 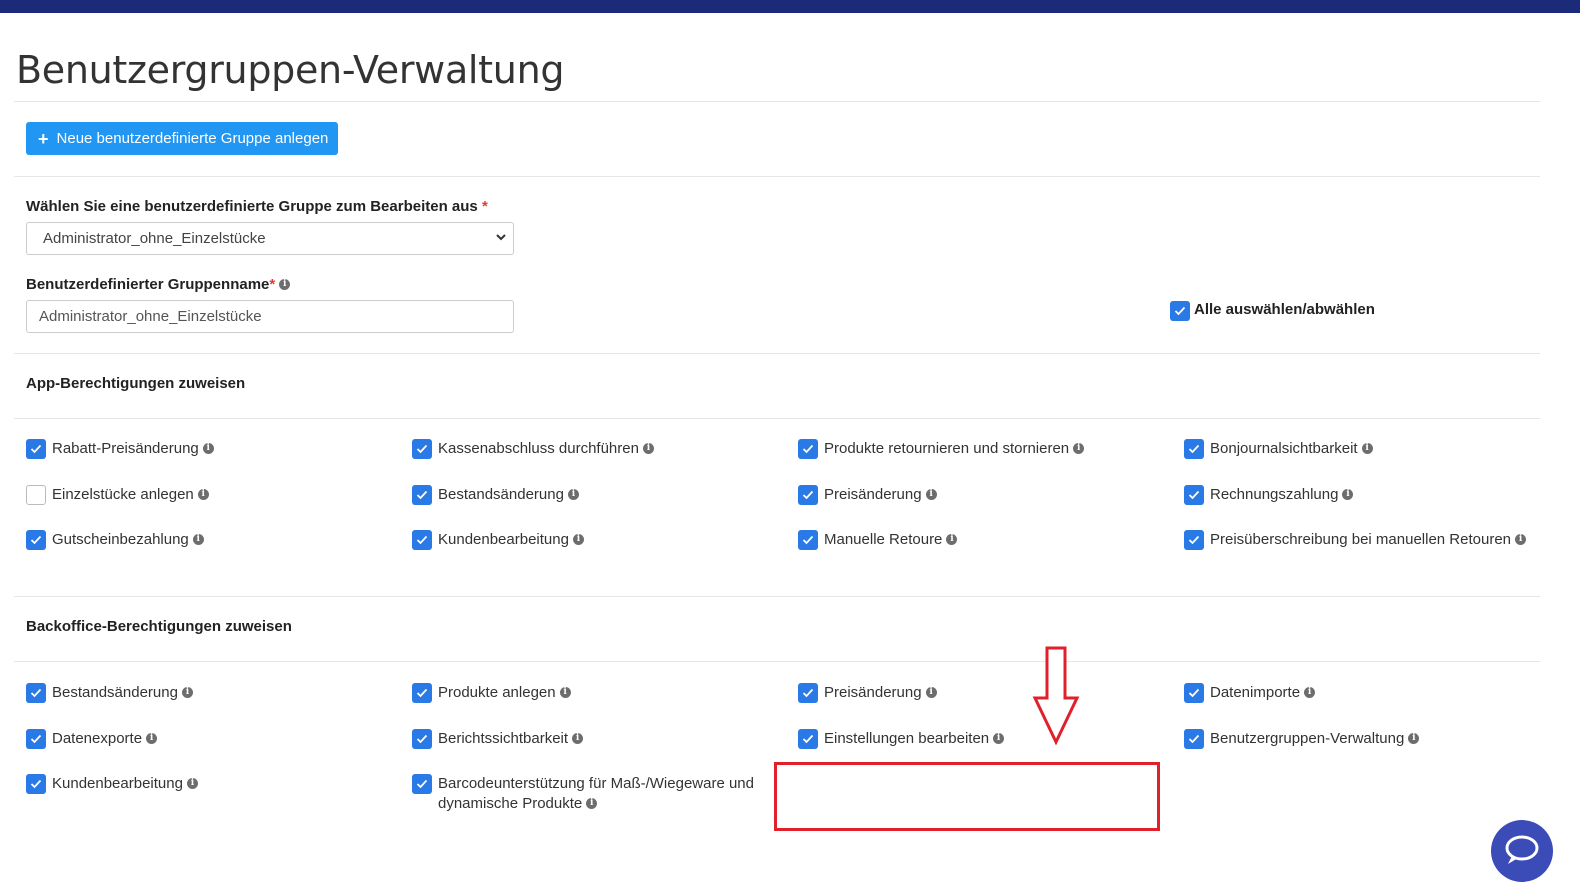 I want to click on app-permission-label: Kassenabschluss durchführen i, so click(x=546, y=449).